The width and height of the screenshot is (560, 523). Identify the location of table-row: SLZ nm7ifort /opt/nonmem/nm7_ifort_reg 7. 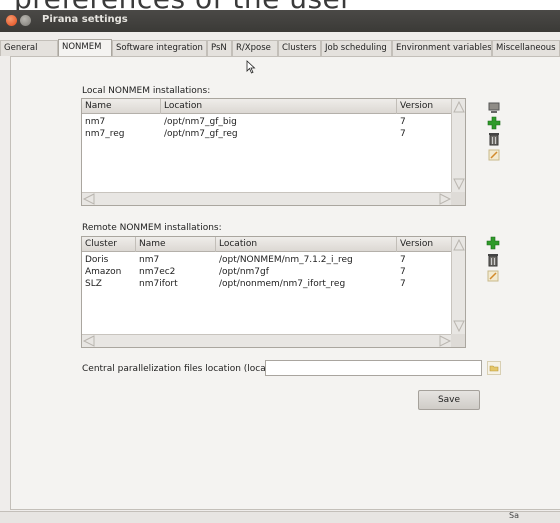
(267, 284).